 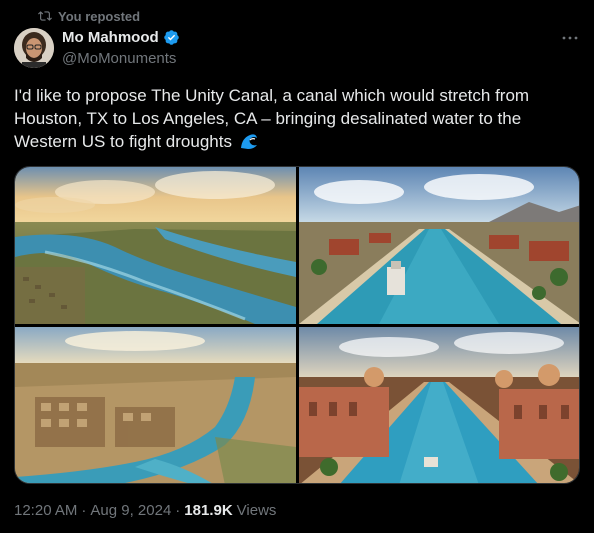 I want to click on tweet-time: 12:20 AM, so click(x=45, y=510).